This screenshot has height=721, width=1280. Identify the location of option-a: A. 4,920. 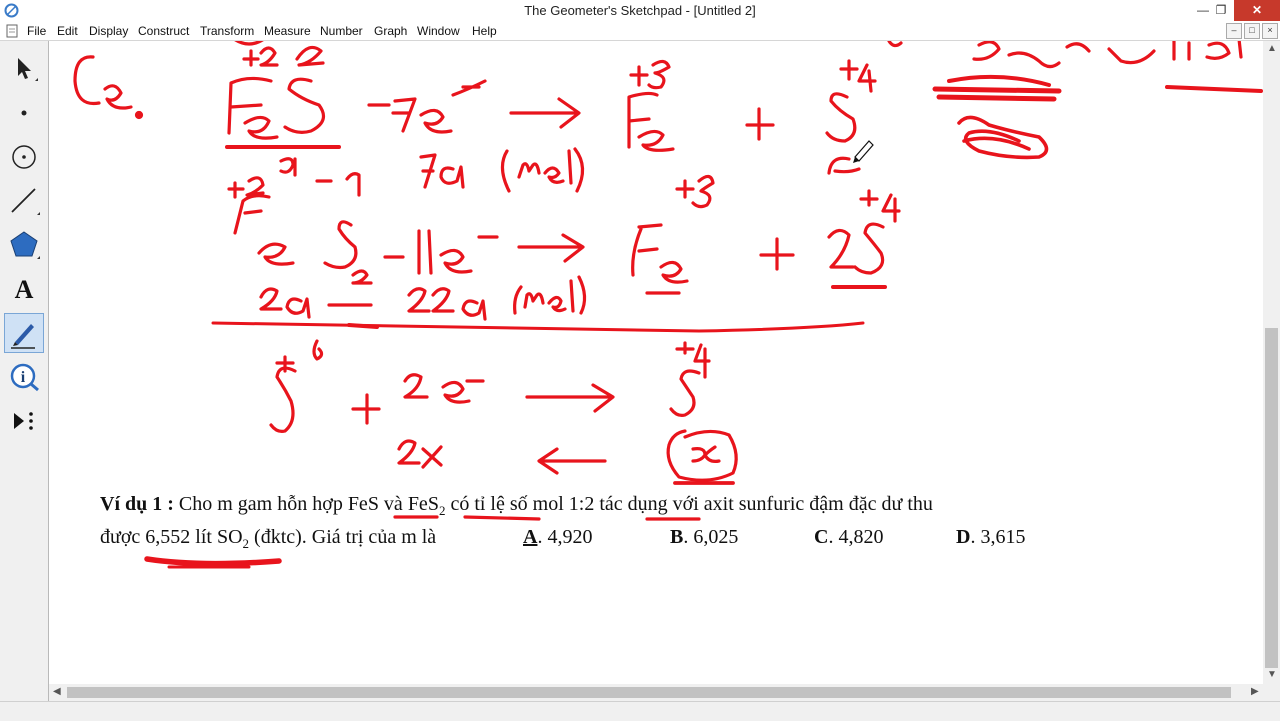
(557, 537).